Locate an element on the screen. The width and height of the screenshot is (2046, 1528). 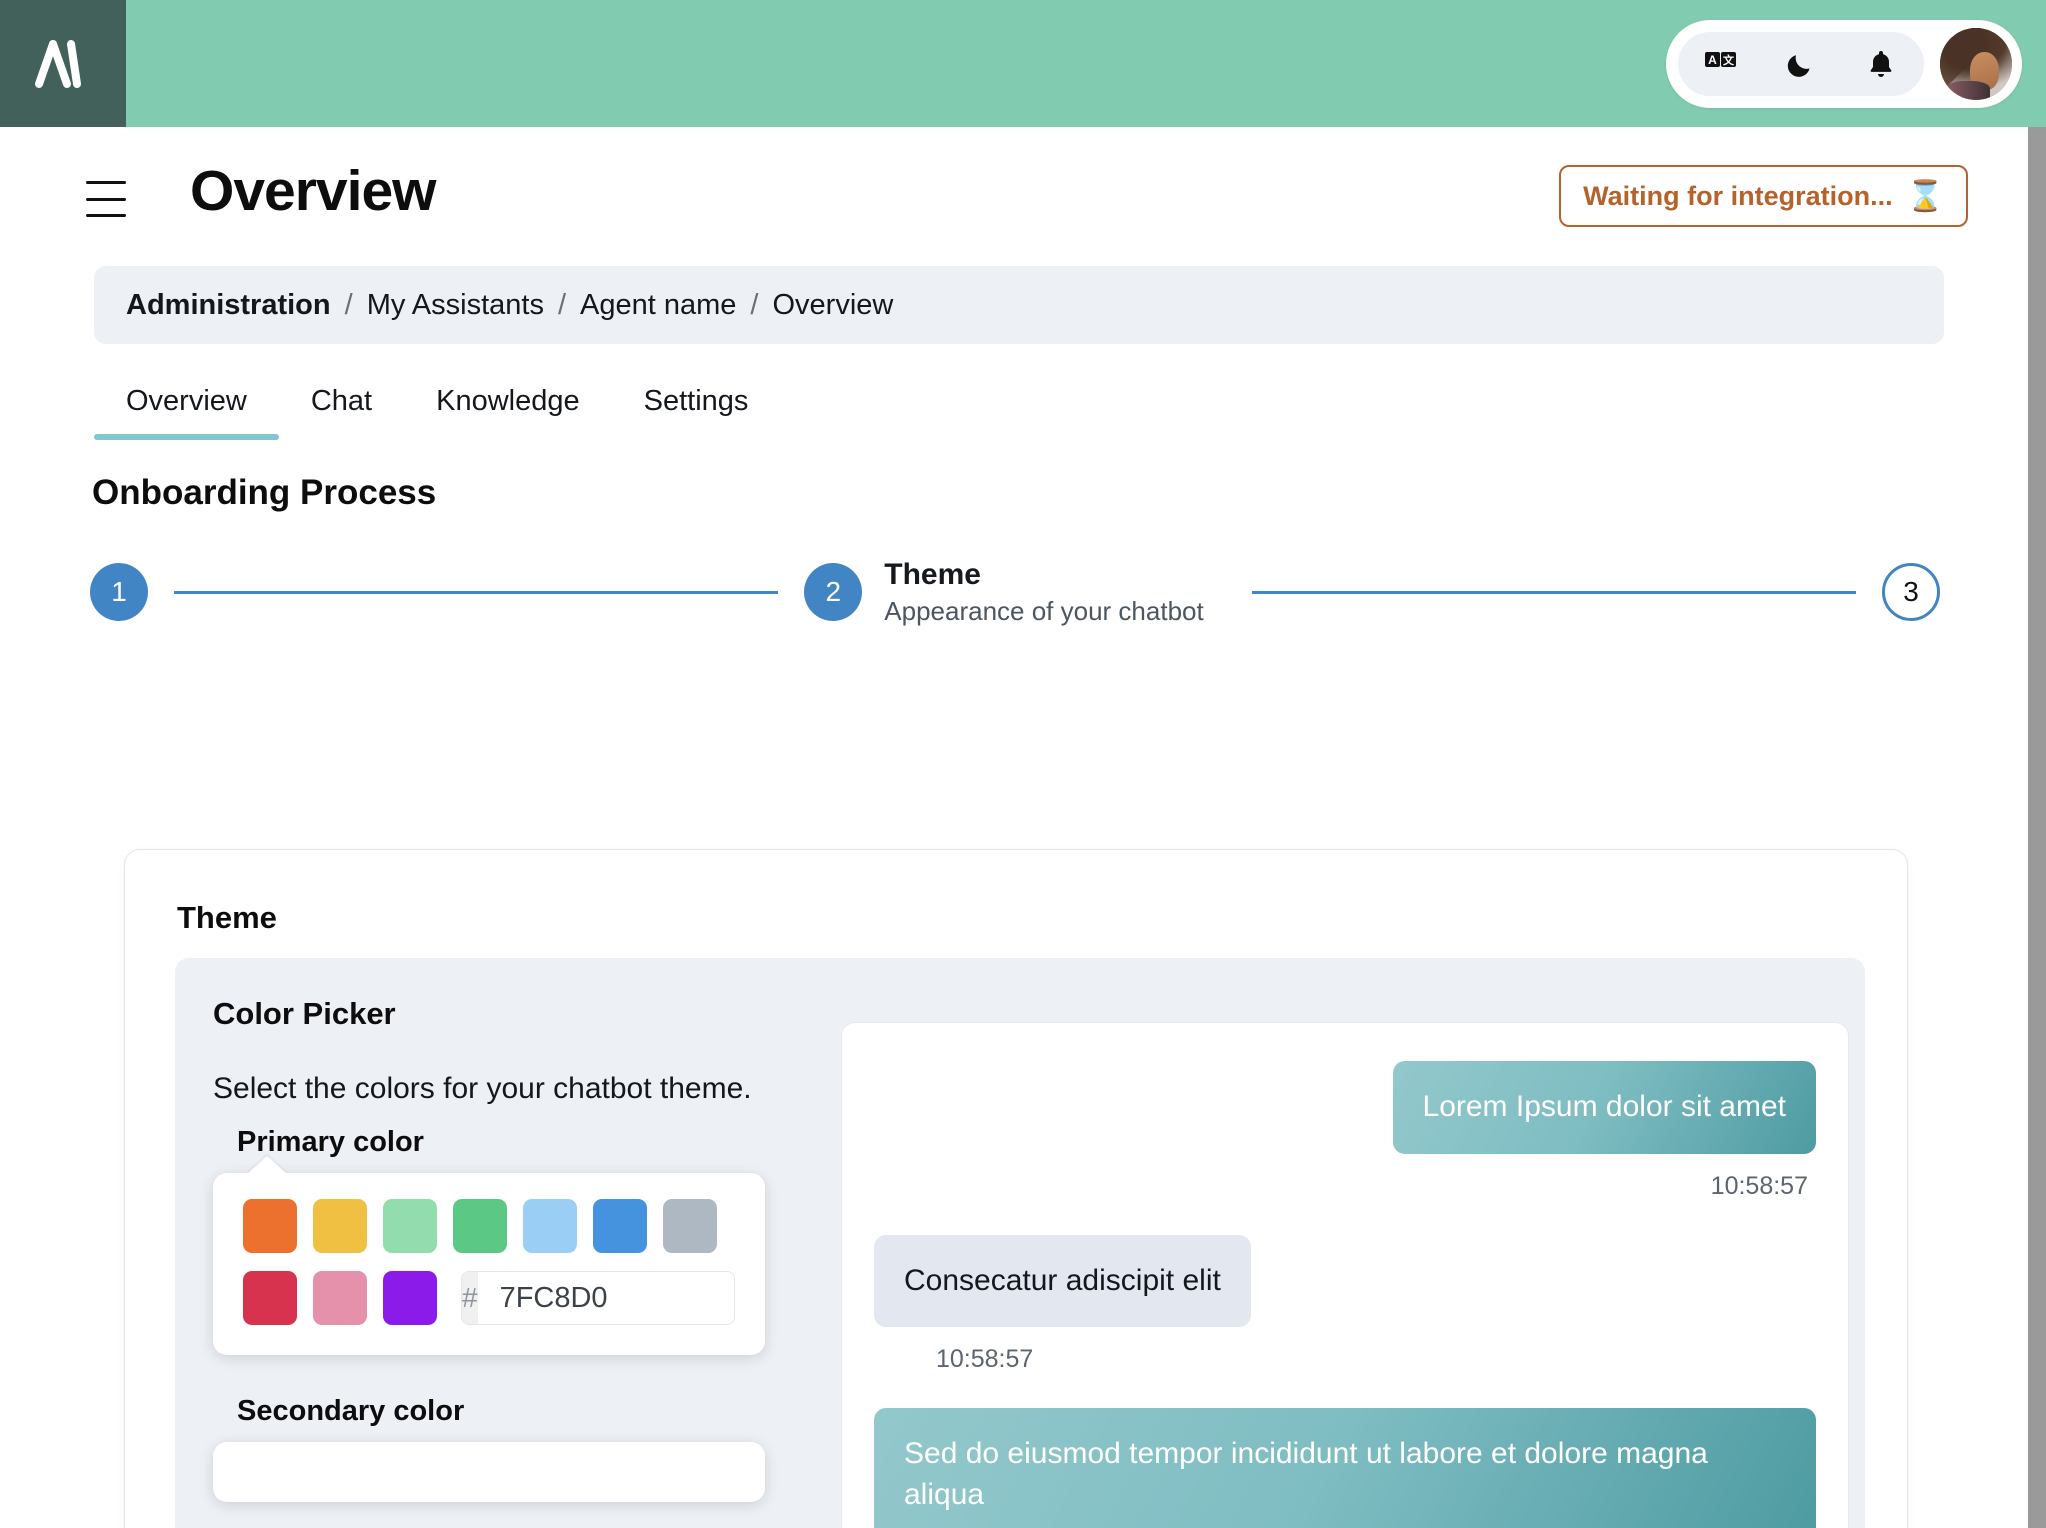
svg-text: A is located at coordinates (1712, 60).